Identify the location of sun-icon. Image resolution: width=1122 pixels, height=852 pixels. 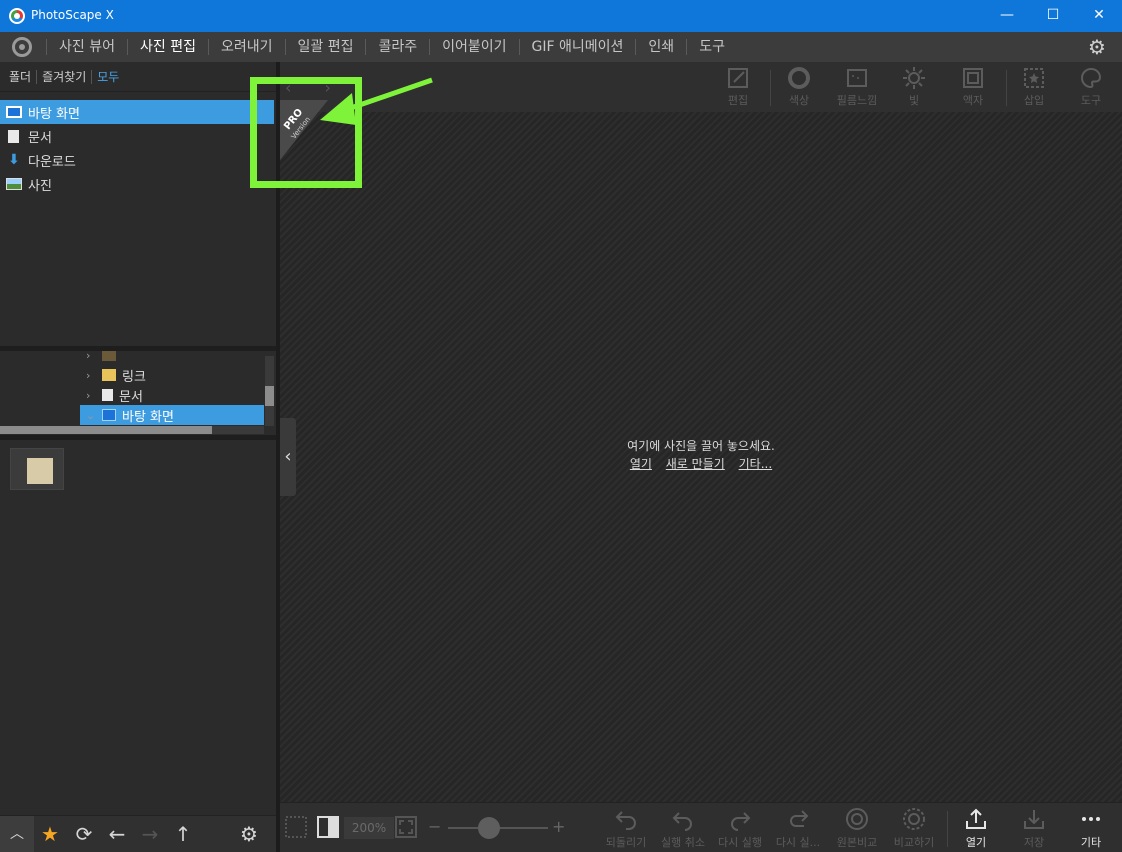
(914, 78).